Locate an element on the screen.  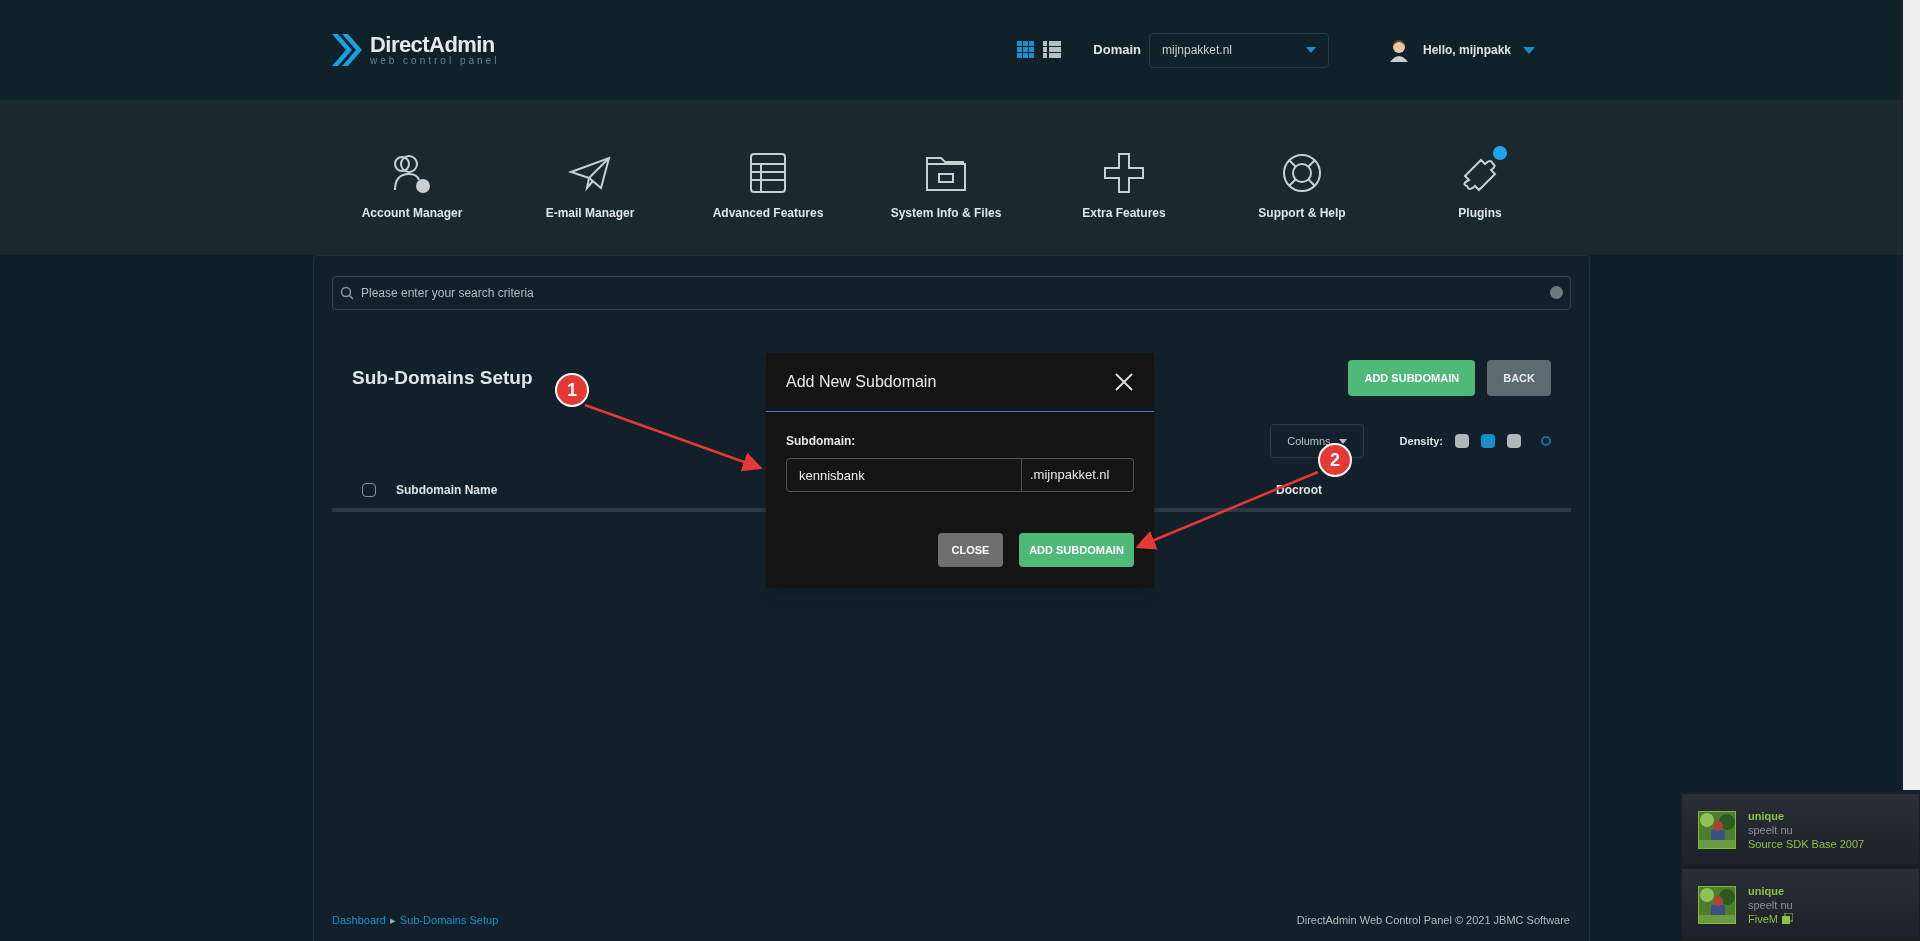
domain-suffix: .mijnpakket.nl is located at coordinates (1078, 475).